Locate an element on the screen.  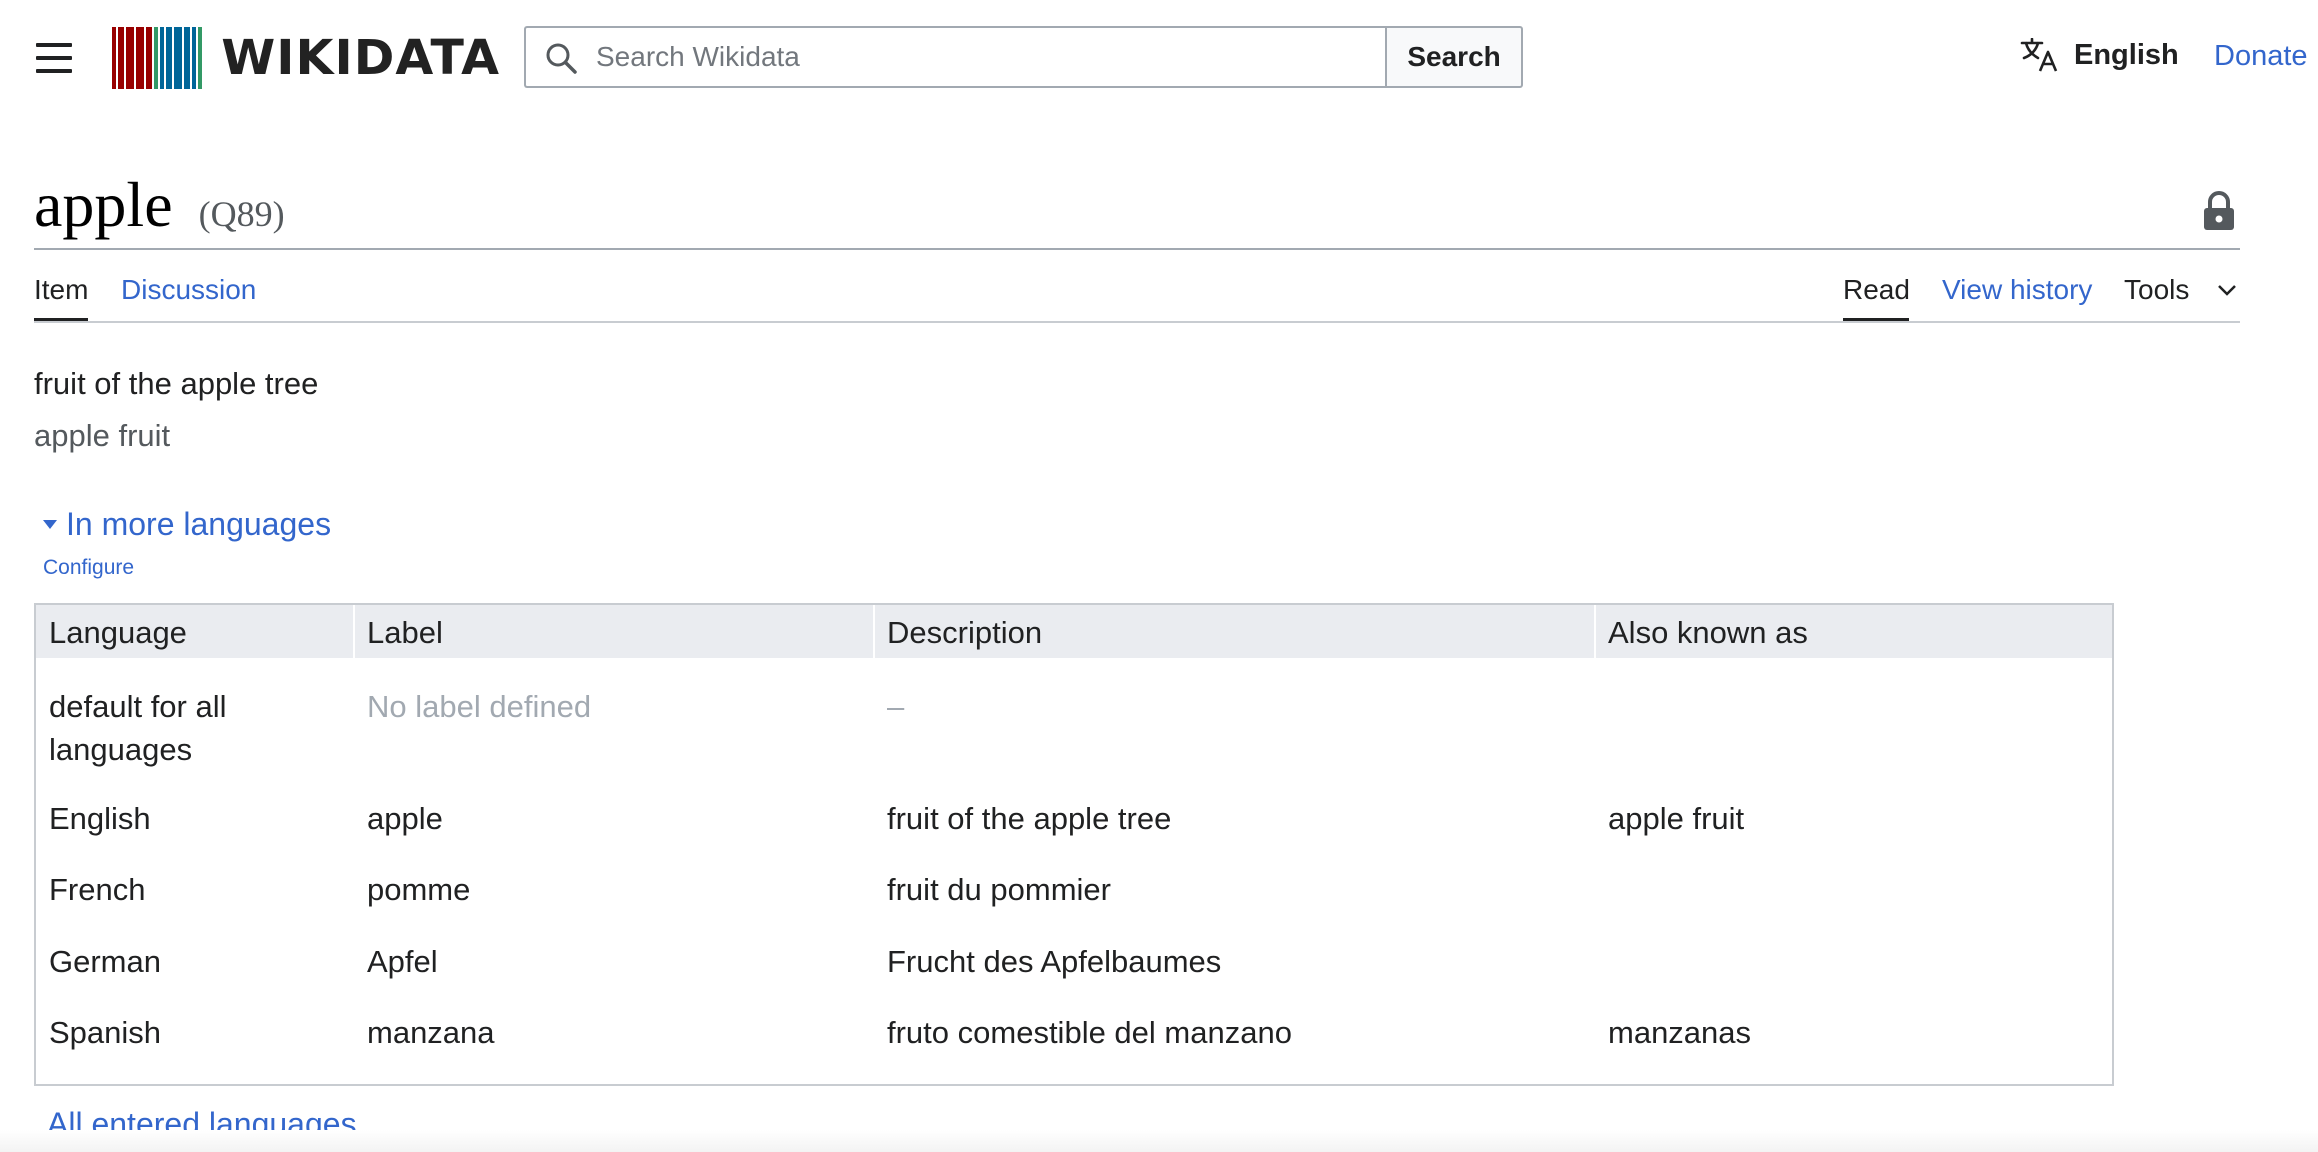
cell-label: pomme is located at coordinates (418, 889).